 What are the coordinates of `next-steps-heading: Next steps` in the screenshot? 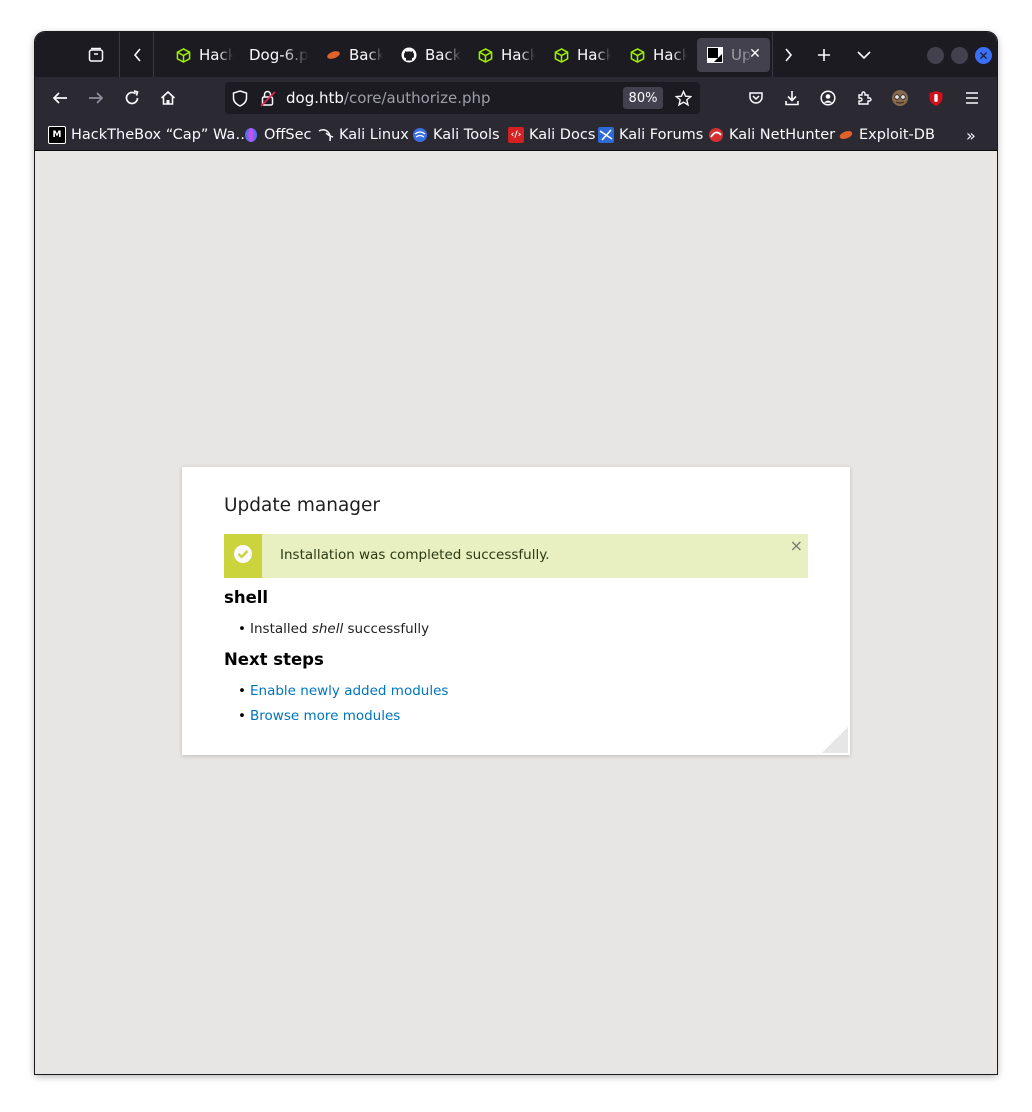 It's located at (274, 659).